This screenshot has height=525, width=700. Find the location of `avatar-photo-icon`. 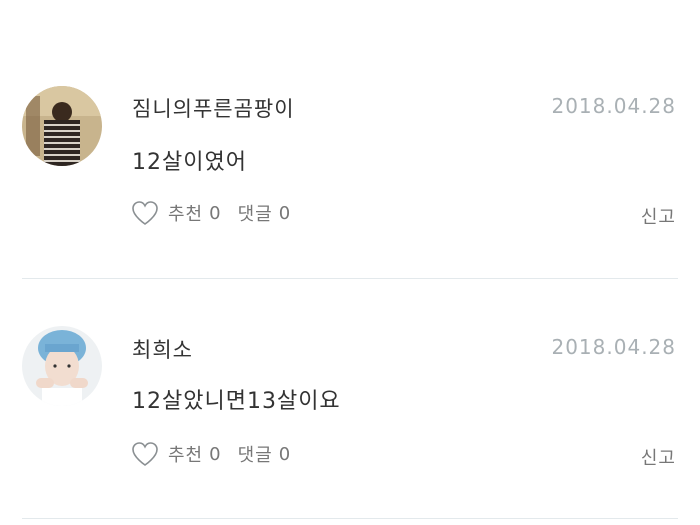

avatar-photo-icon is located at coordinates (62, 366).